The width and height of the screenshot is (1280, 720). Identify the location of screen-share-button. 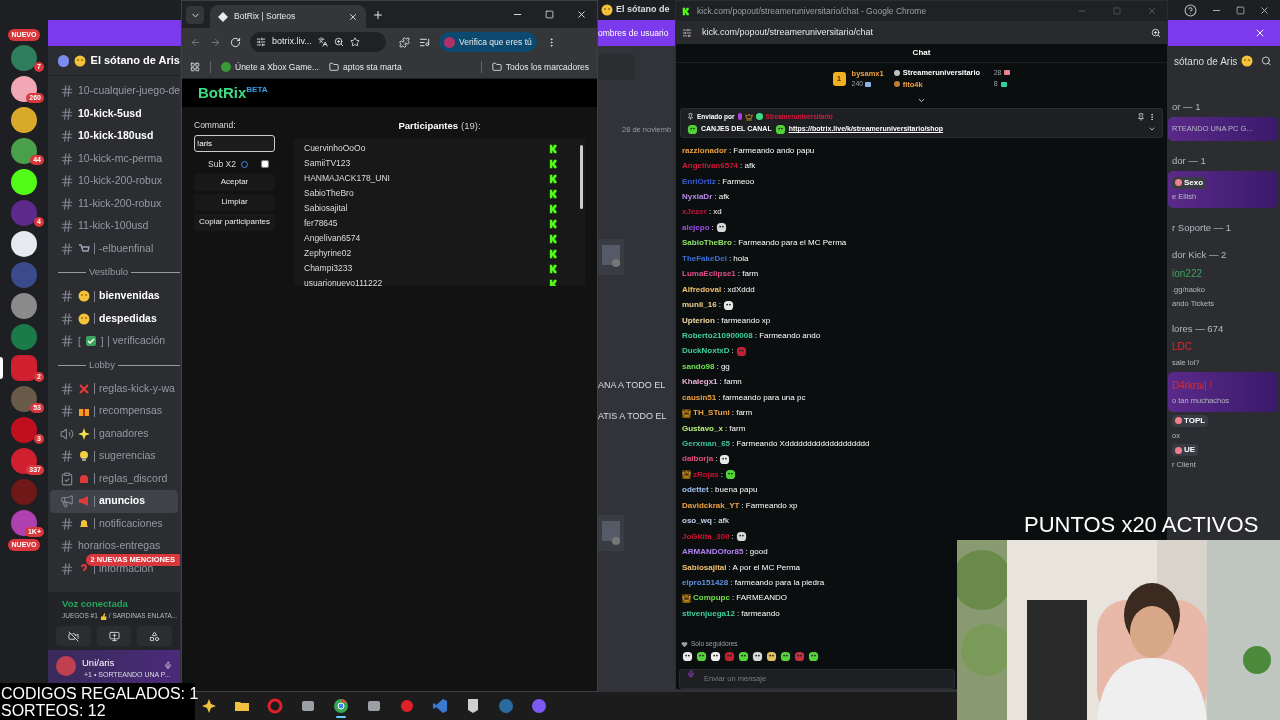
(114, 636).